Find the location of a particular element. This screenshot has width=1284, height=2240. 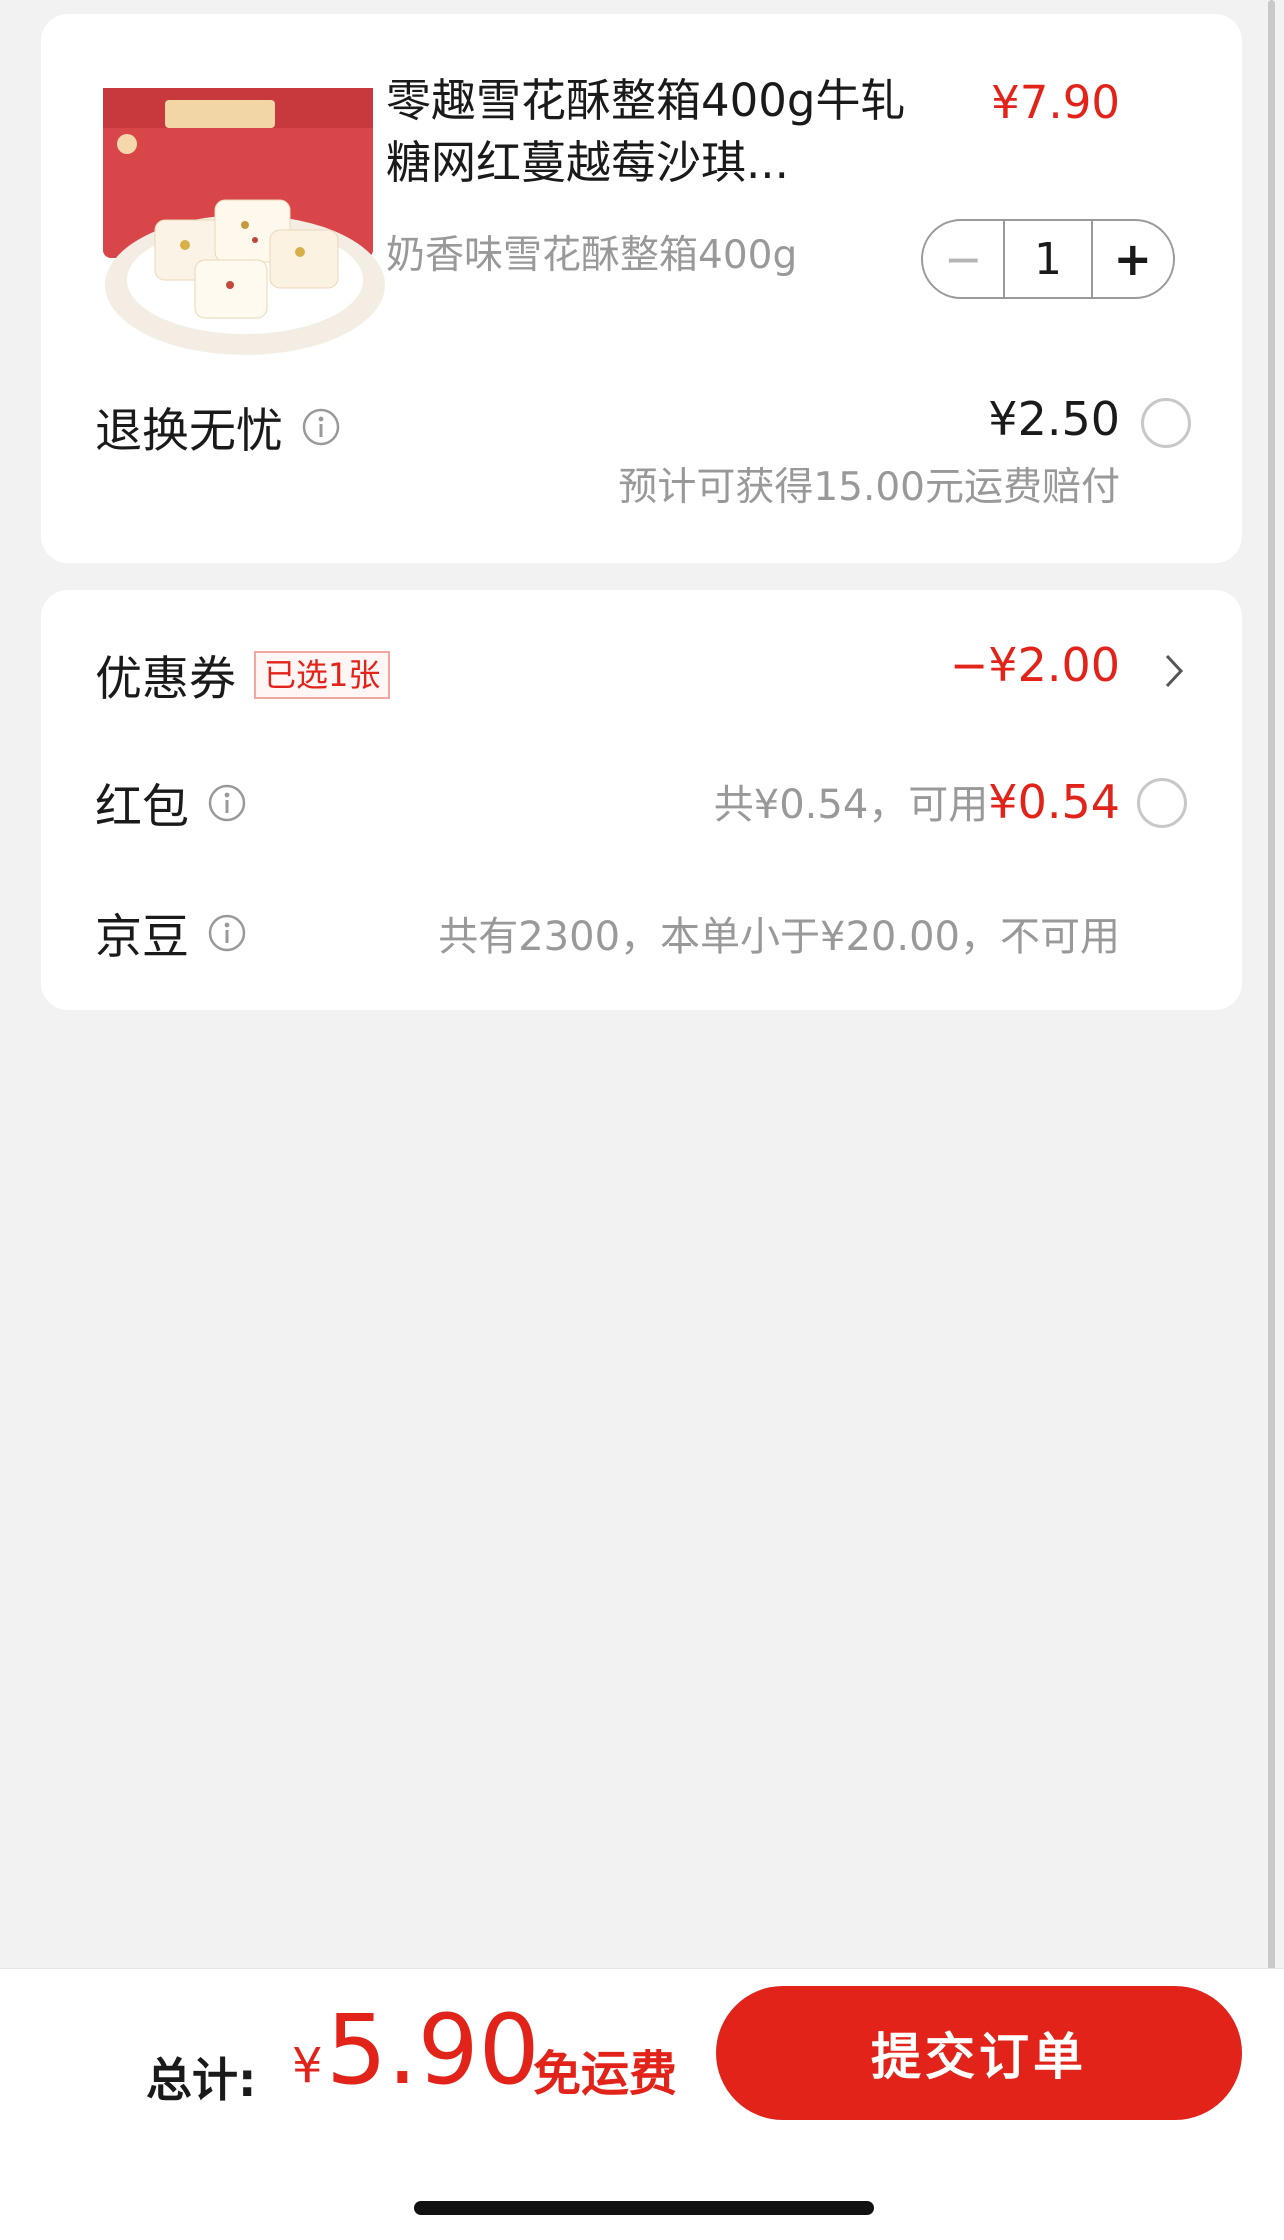

return-service-radio is located at coordinates (1166, 423).